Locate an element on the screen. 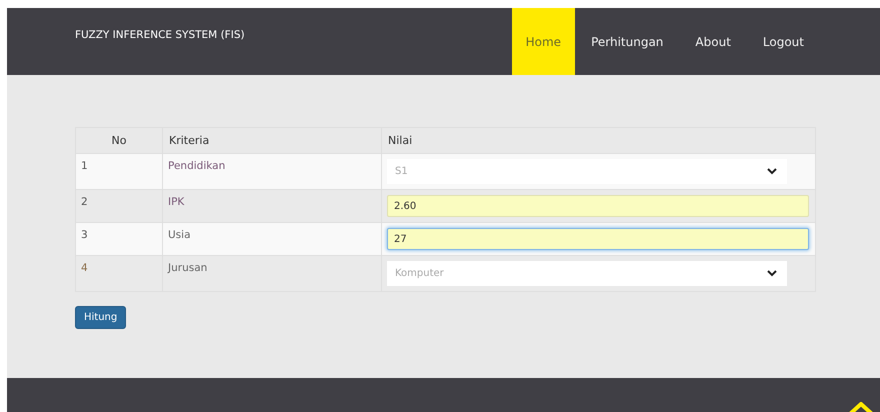 The image size is (880, 412). input-field: 27 is located at coordinates (598, 239).